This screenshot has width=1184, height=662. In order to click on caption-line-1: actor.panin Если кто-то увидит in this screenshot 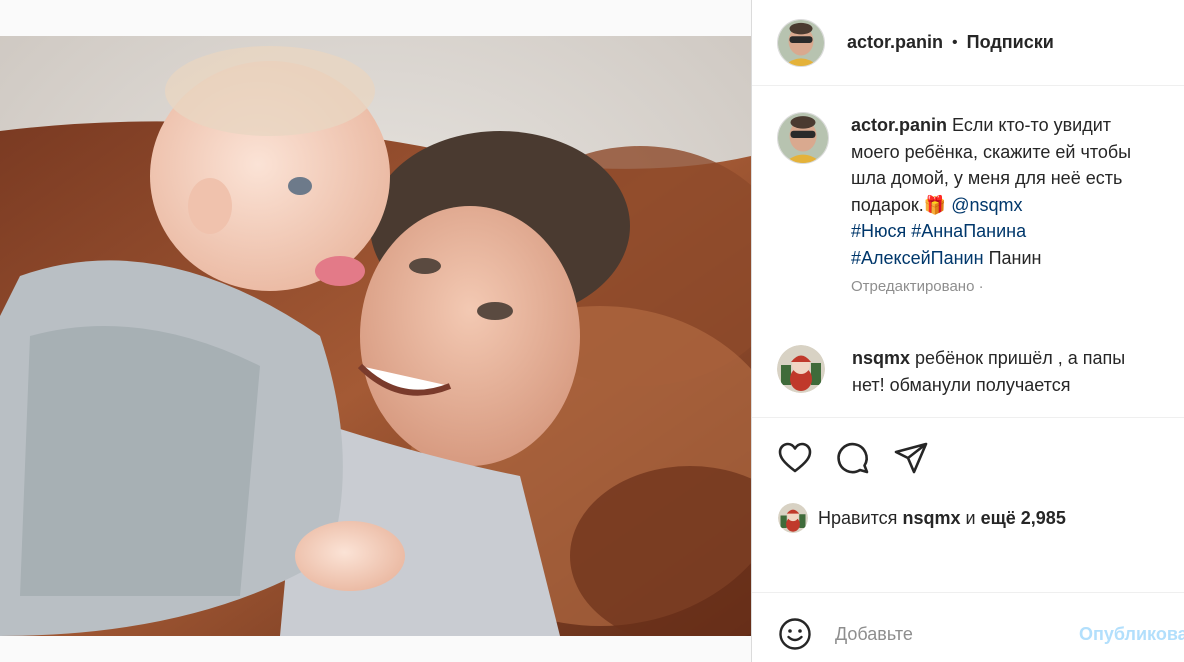, I will do `click(1017, 125)`.